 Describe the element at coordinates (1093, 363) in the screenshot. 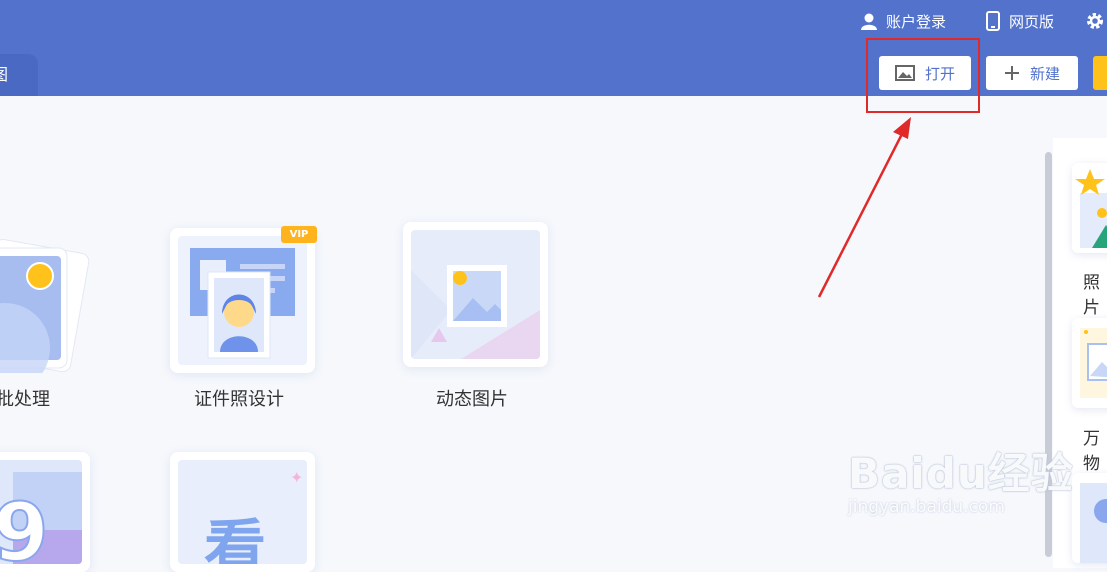

I see `frame-icon` at that location.